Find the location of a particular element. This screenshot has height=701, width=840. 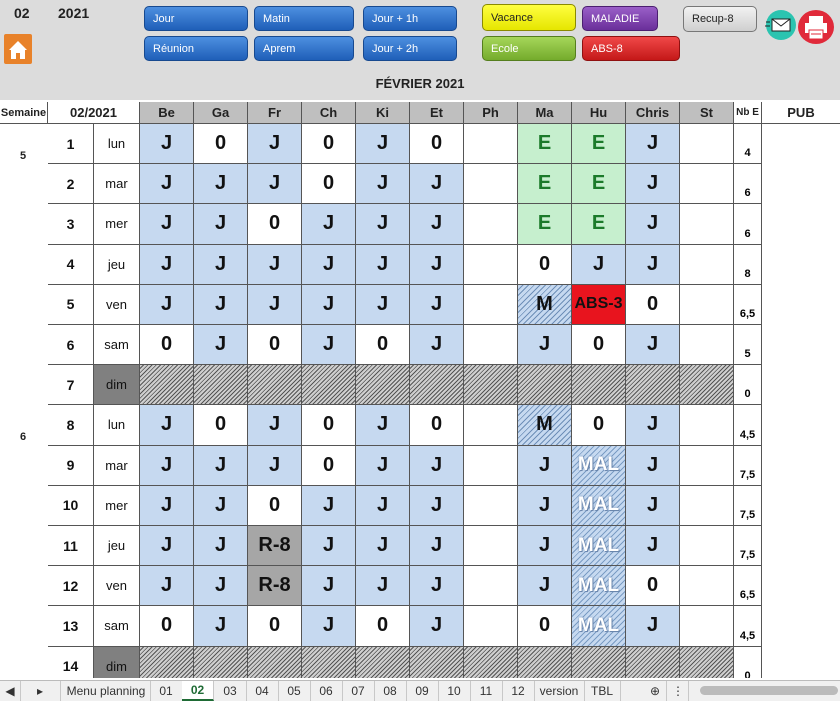

schedule-cell-hu: J is located at coordinates (599, 264).